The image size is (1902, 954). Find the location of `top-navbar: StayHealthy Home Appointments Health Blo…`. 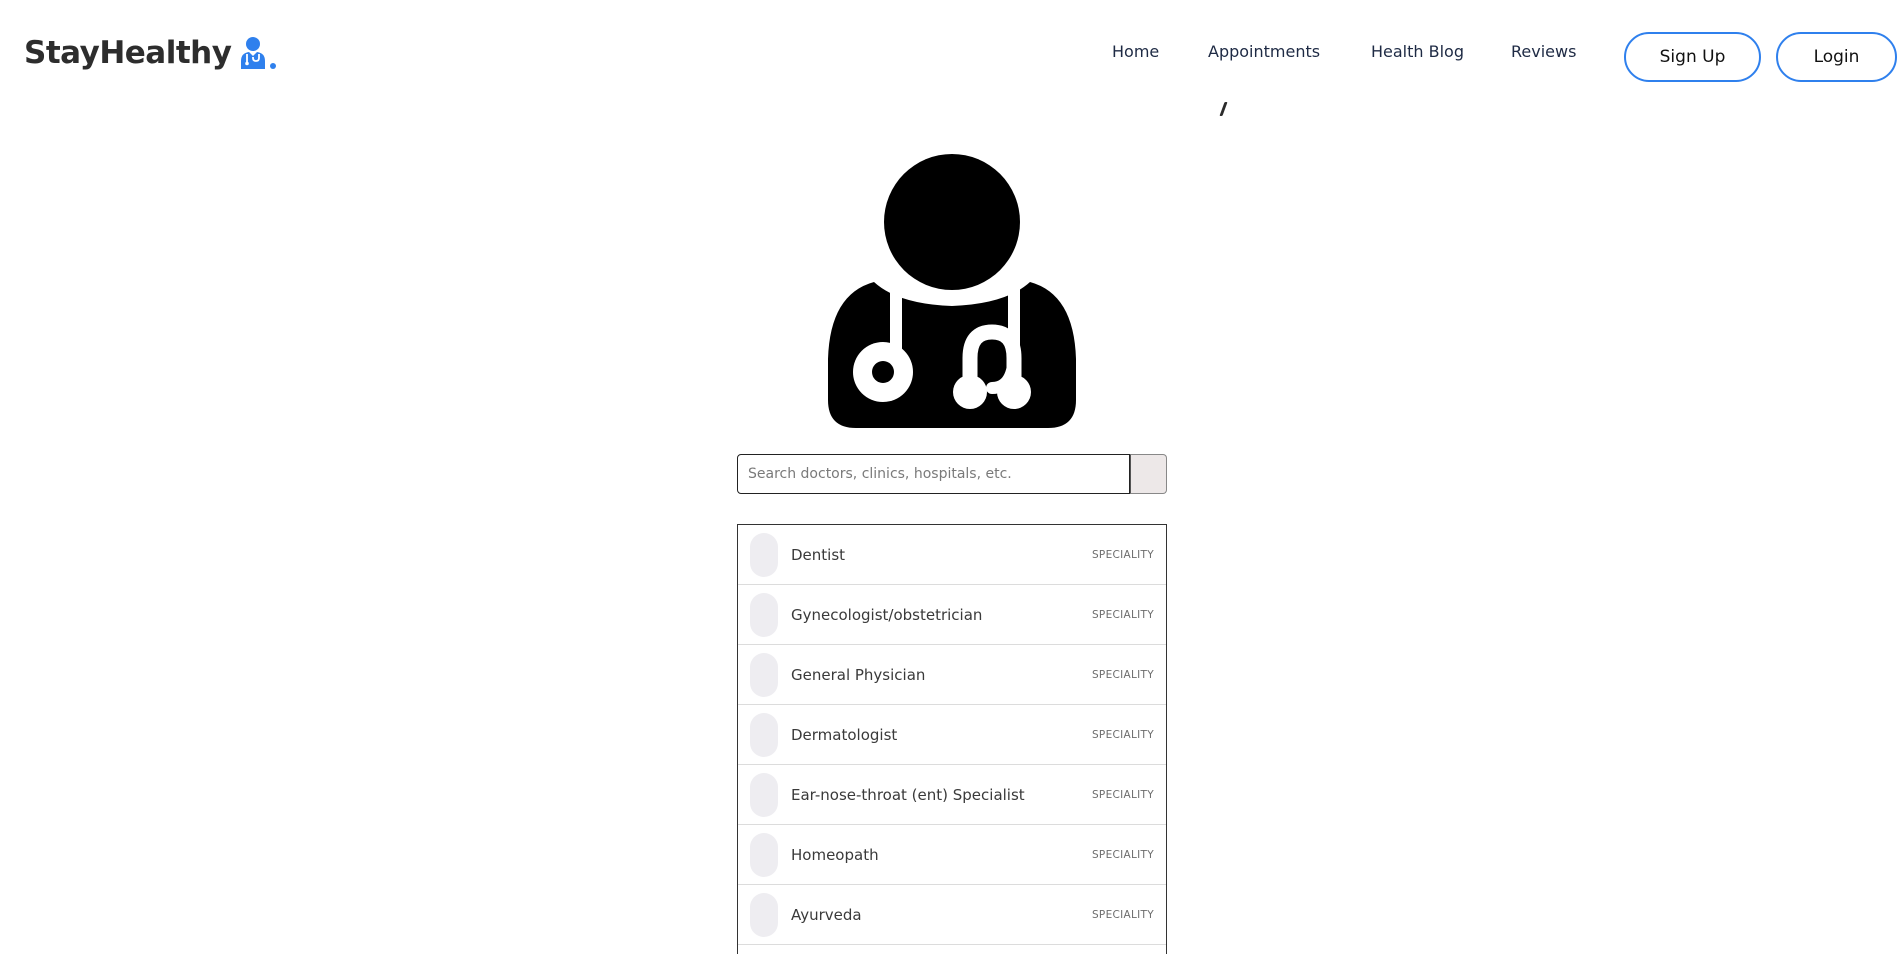

top-navbar: StayHealthy Home Appointments Health Blo… is located at coordinates (951, 53).